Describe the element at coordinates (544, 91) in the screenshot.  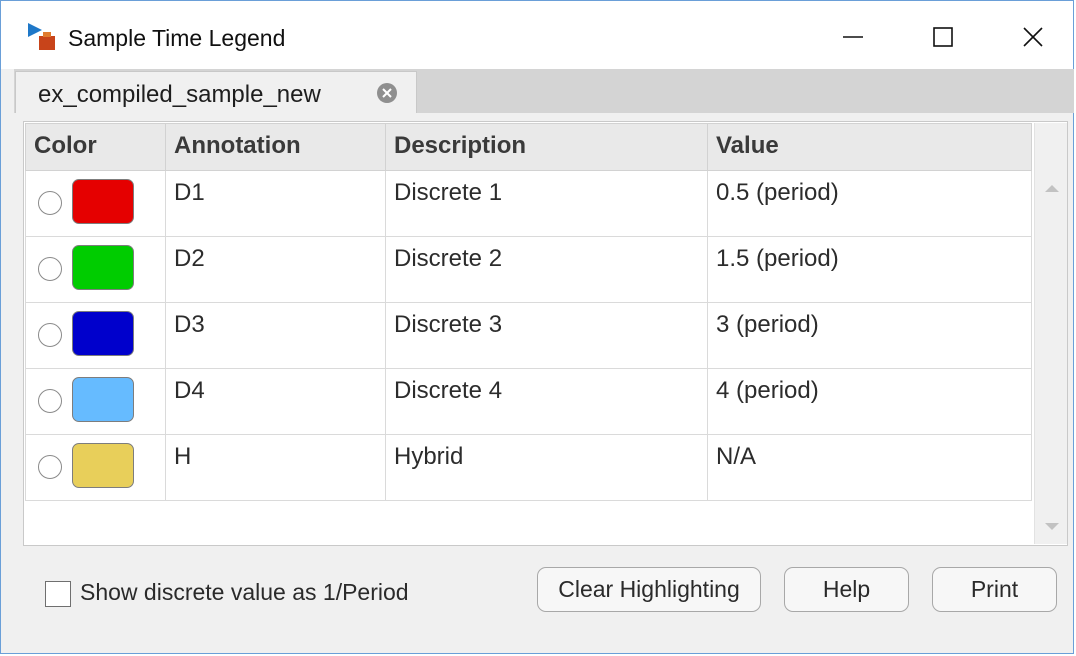
I see `tab-strip: ex_compiled_sample_new` at that location.